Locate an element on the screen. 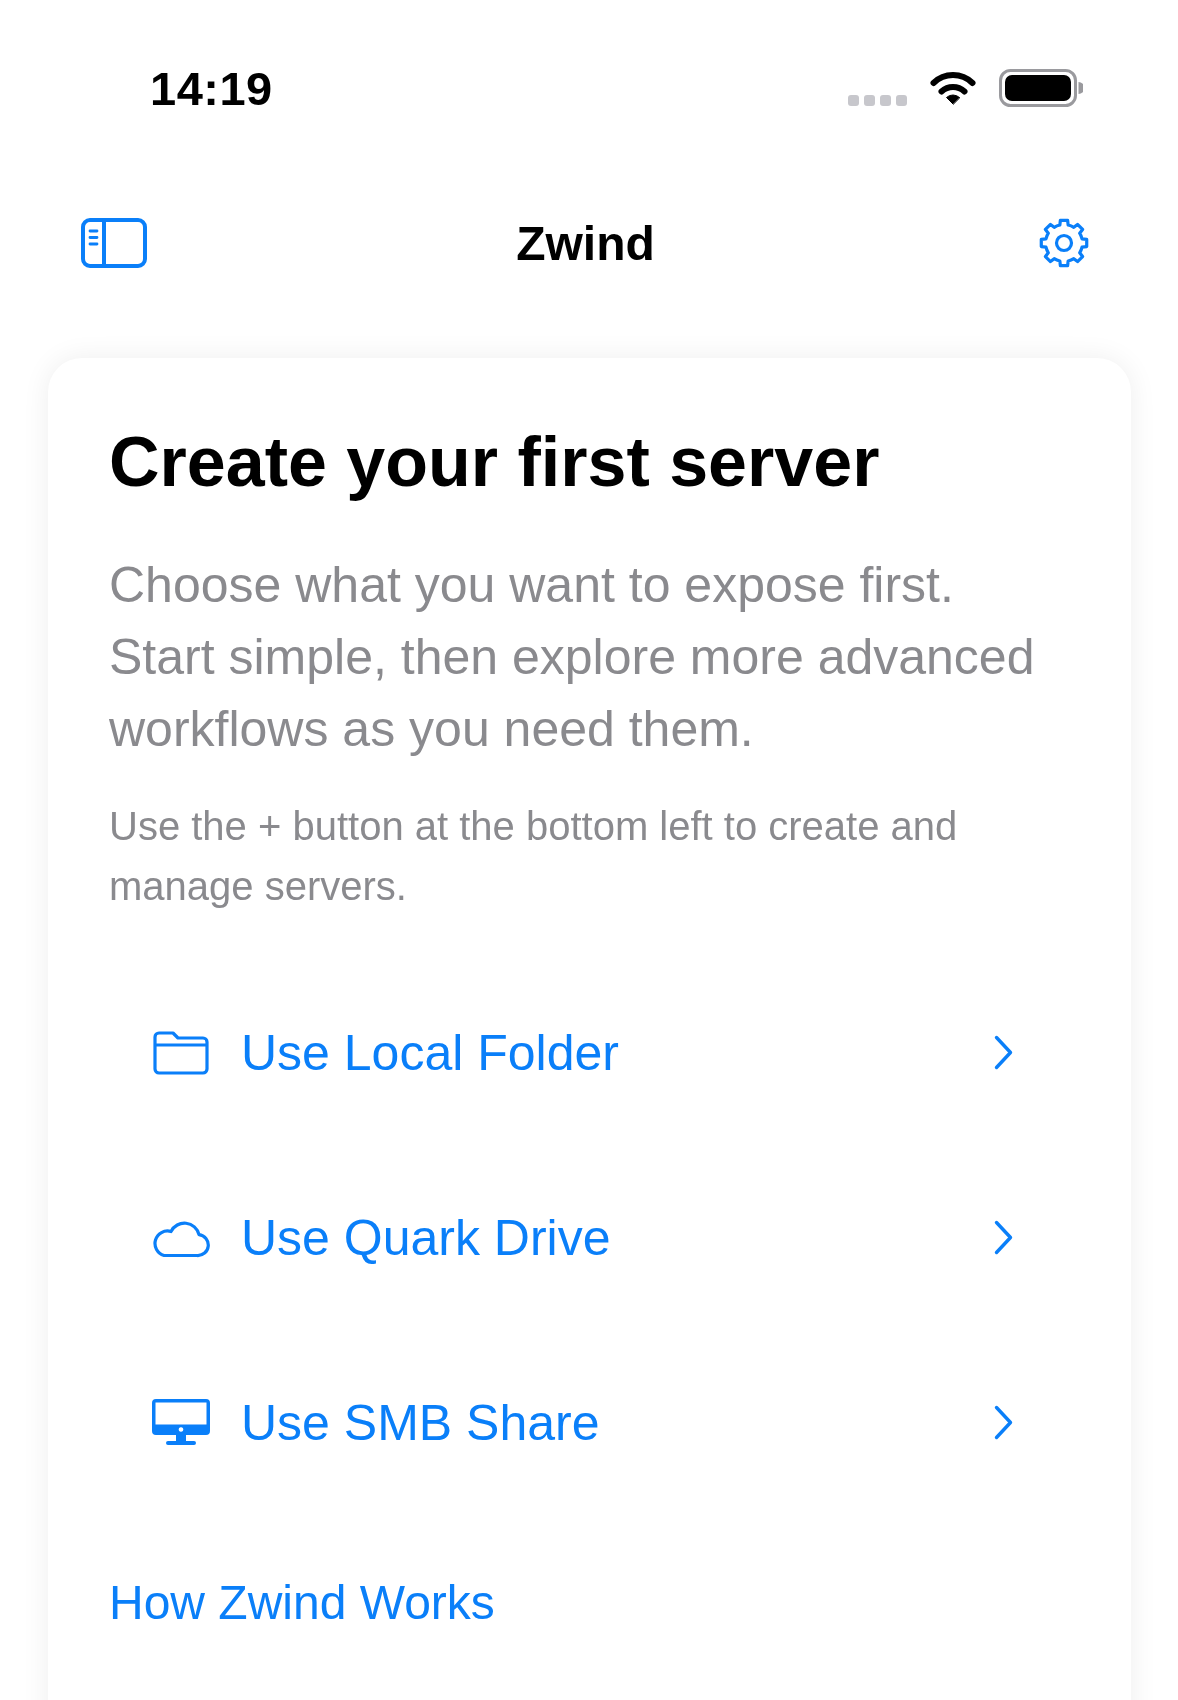 Image resolution: width=1178 pixels, height=1700 pixels. nav-title: Zwind is located at coordinates (585, 243).